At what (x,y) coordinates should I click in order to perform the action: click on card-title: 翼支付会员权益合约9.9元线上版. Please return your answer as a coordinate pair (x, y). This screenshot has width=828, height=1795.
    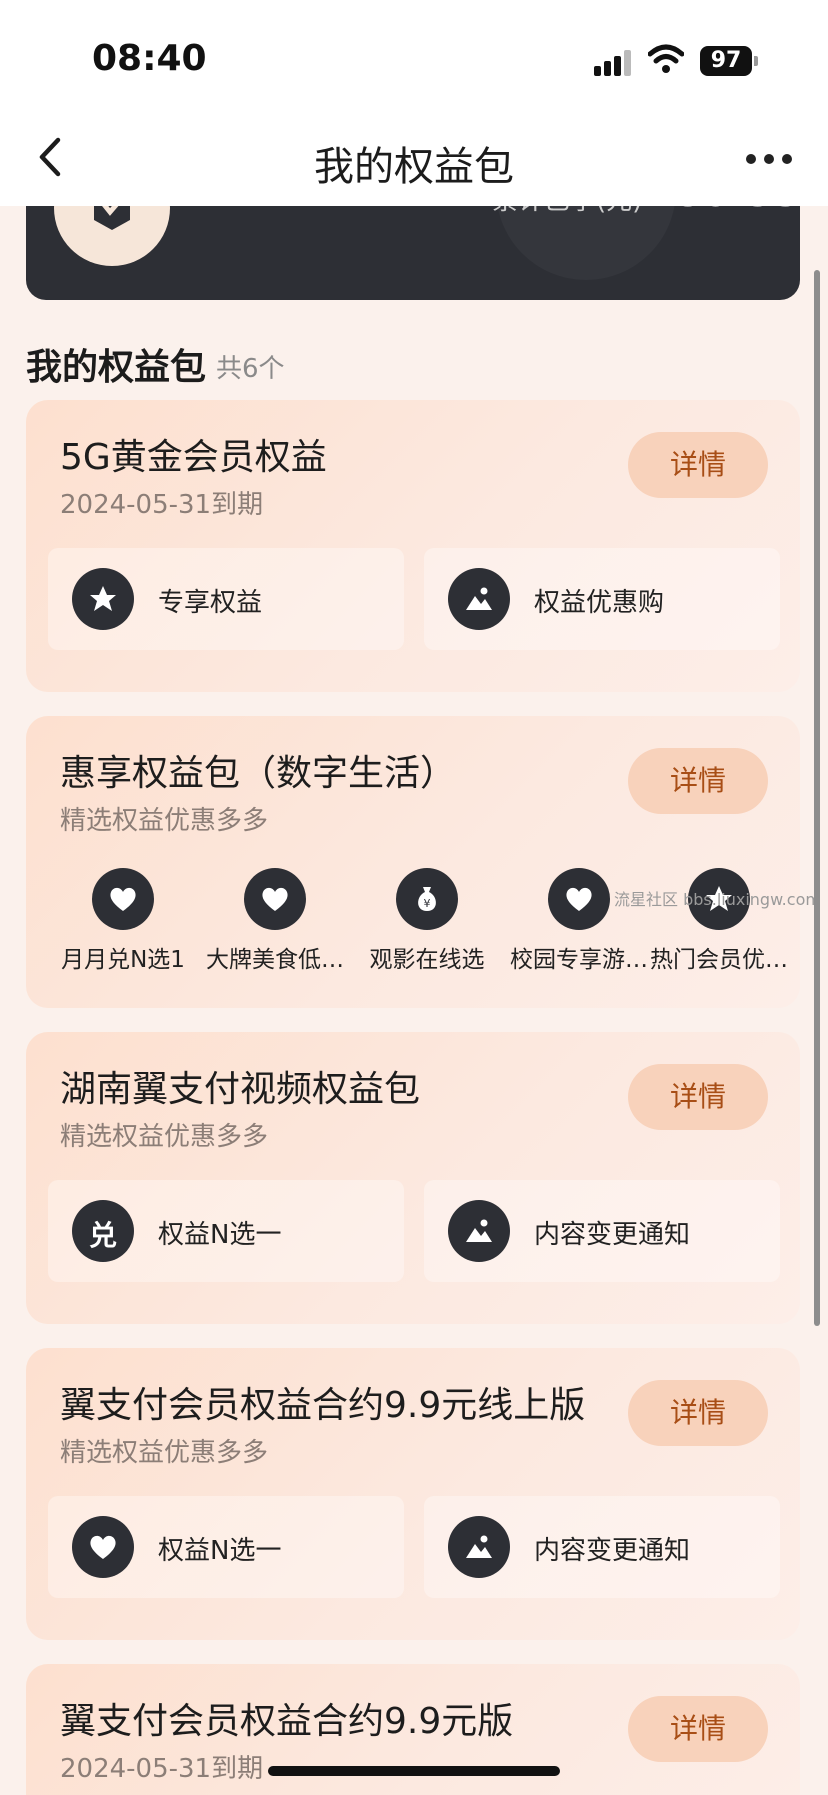
    Looking at the image, I should click on (323, 1405).